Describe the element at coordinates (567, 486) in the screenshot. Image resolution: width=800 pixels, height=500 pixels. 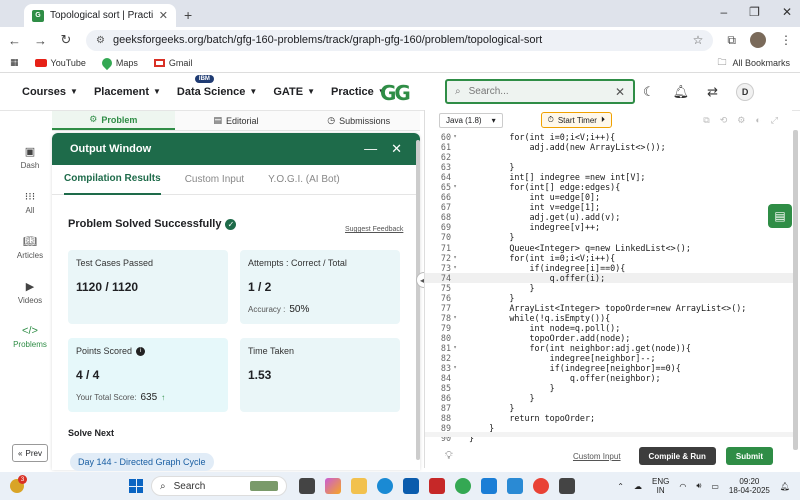
I see `terminal-icon` at that location.